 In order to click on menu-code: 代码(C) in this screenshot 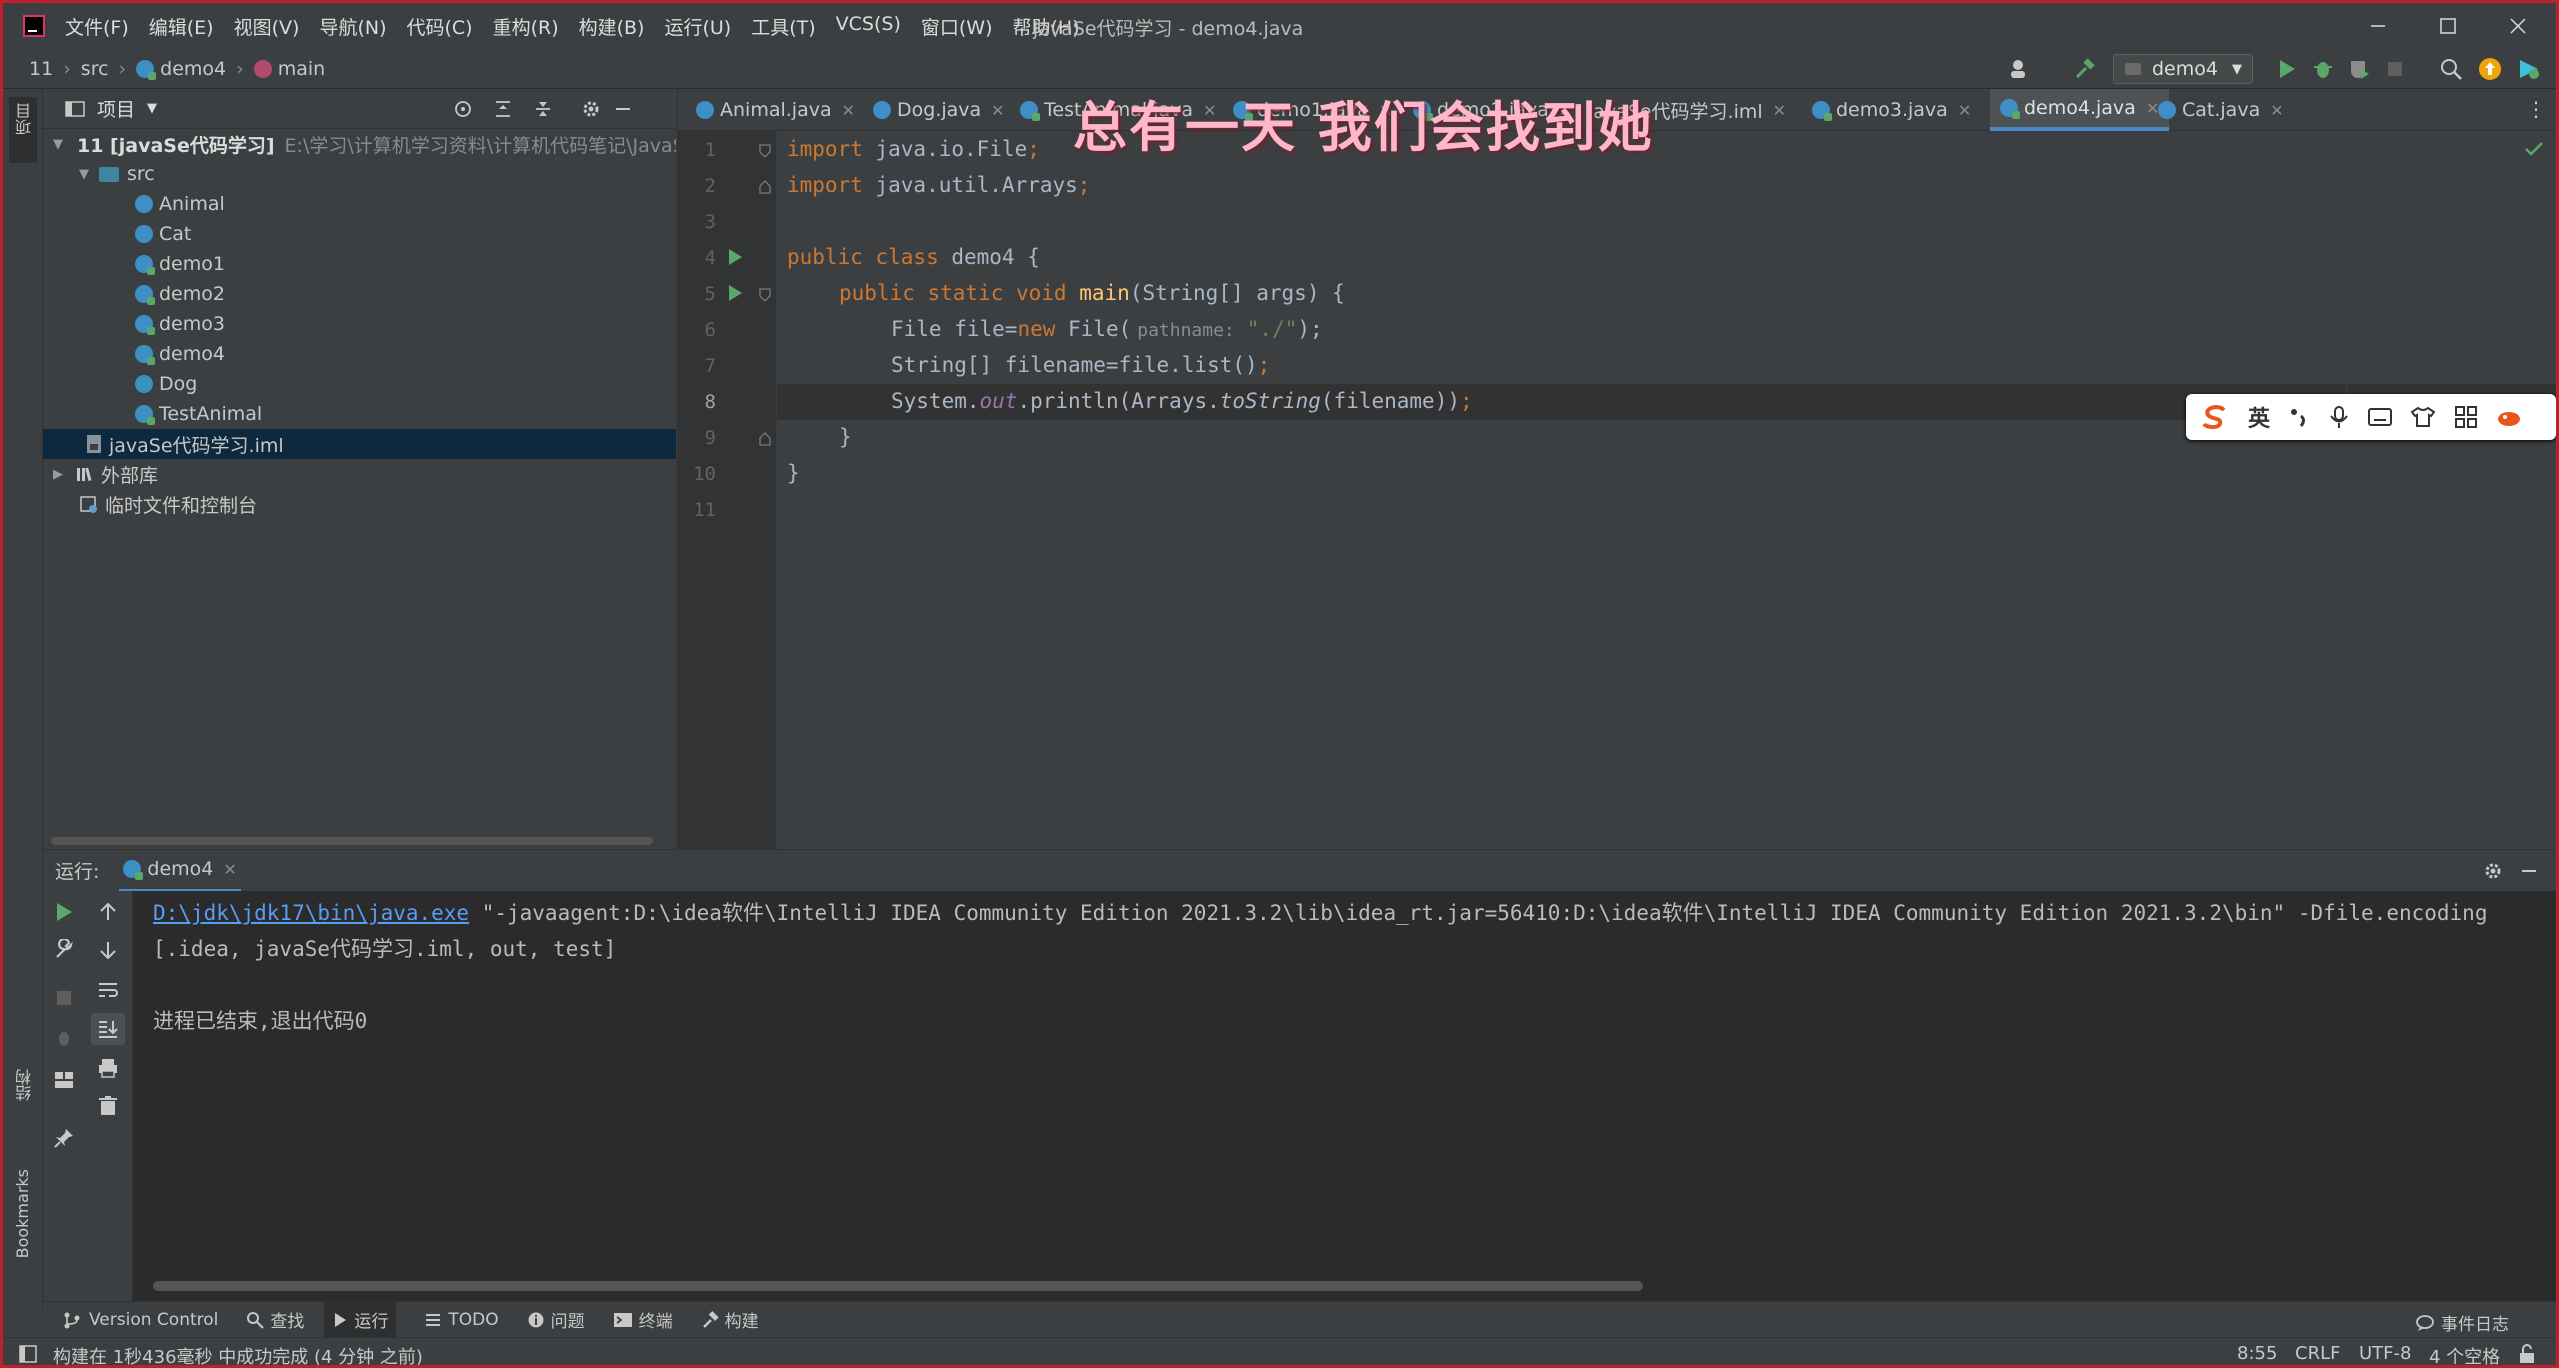, I will do `click(439, 26)`.